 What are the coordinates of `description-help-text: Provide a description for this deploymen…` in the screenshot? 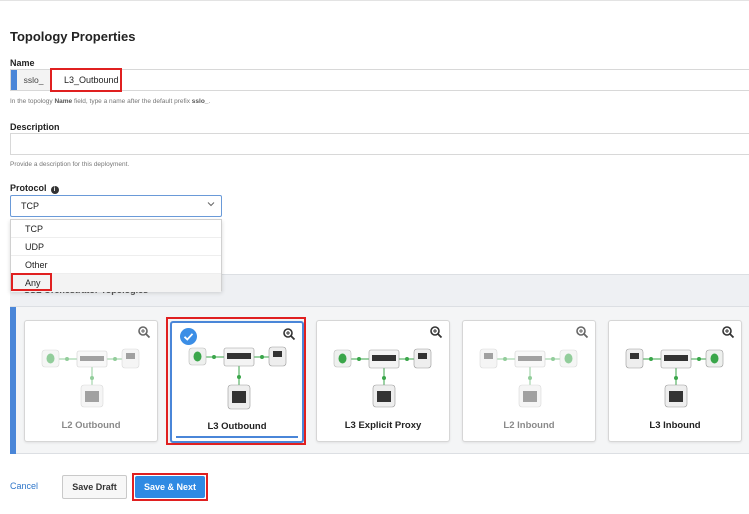 It's located at (70, 164).